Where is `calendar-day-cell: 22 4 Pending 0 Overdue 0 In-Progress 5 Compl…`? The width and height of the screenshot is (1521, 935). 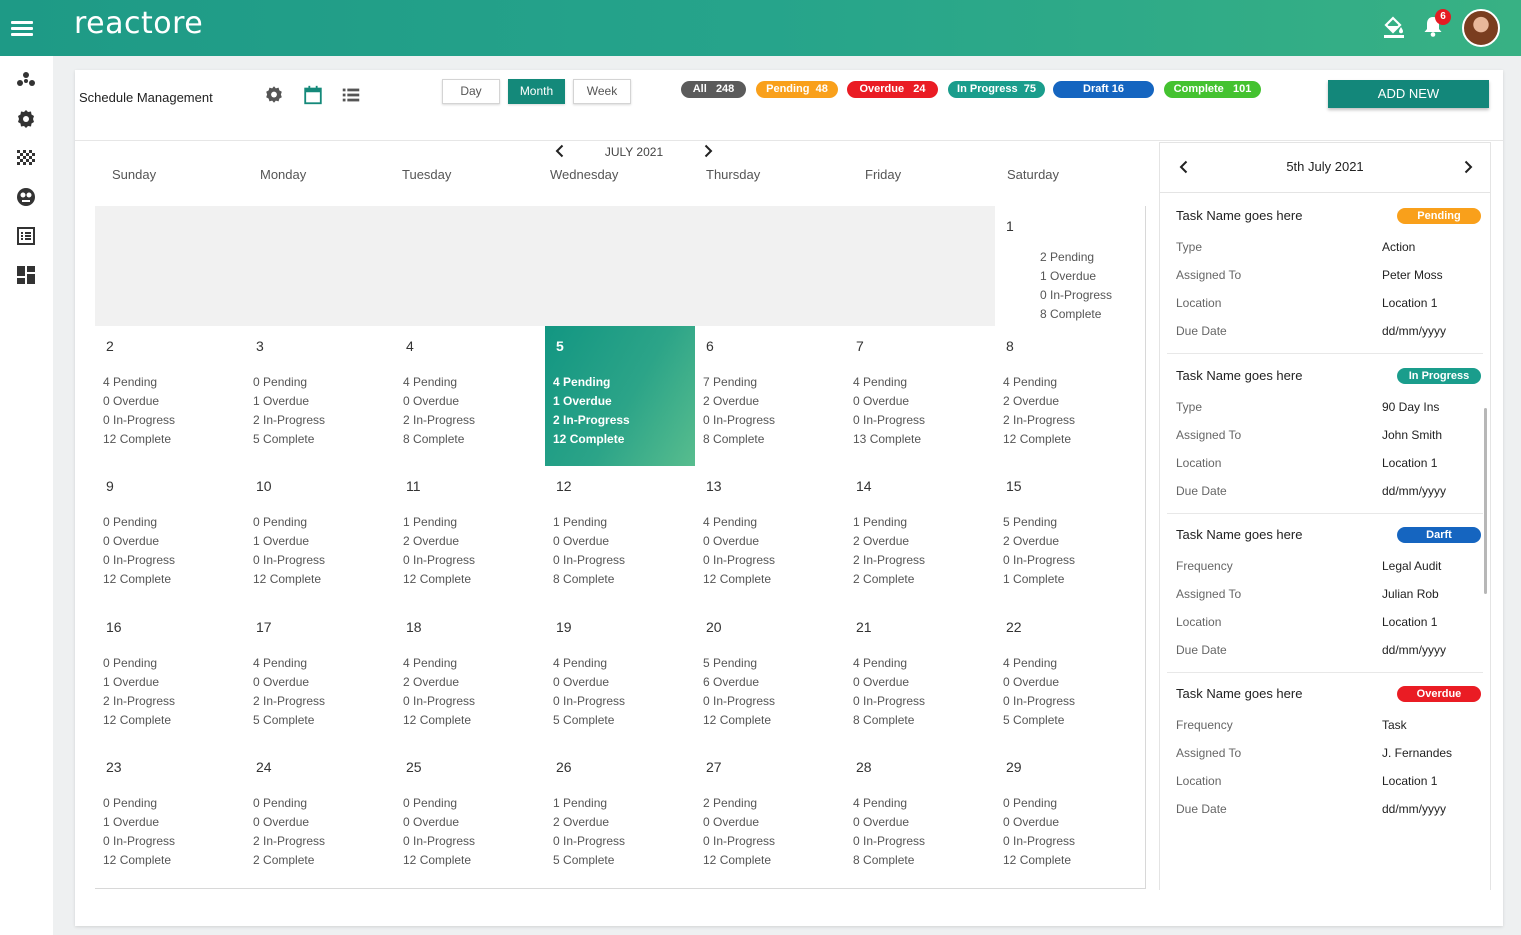
calendar-day-cell: 22 4 Pending 0 Overdue 0 In-Progress 5 Compl… is located at coordinates (1070, 677).